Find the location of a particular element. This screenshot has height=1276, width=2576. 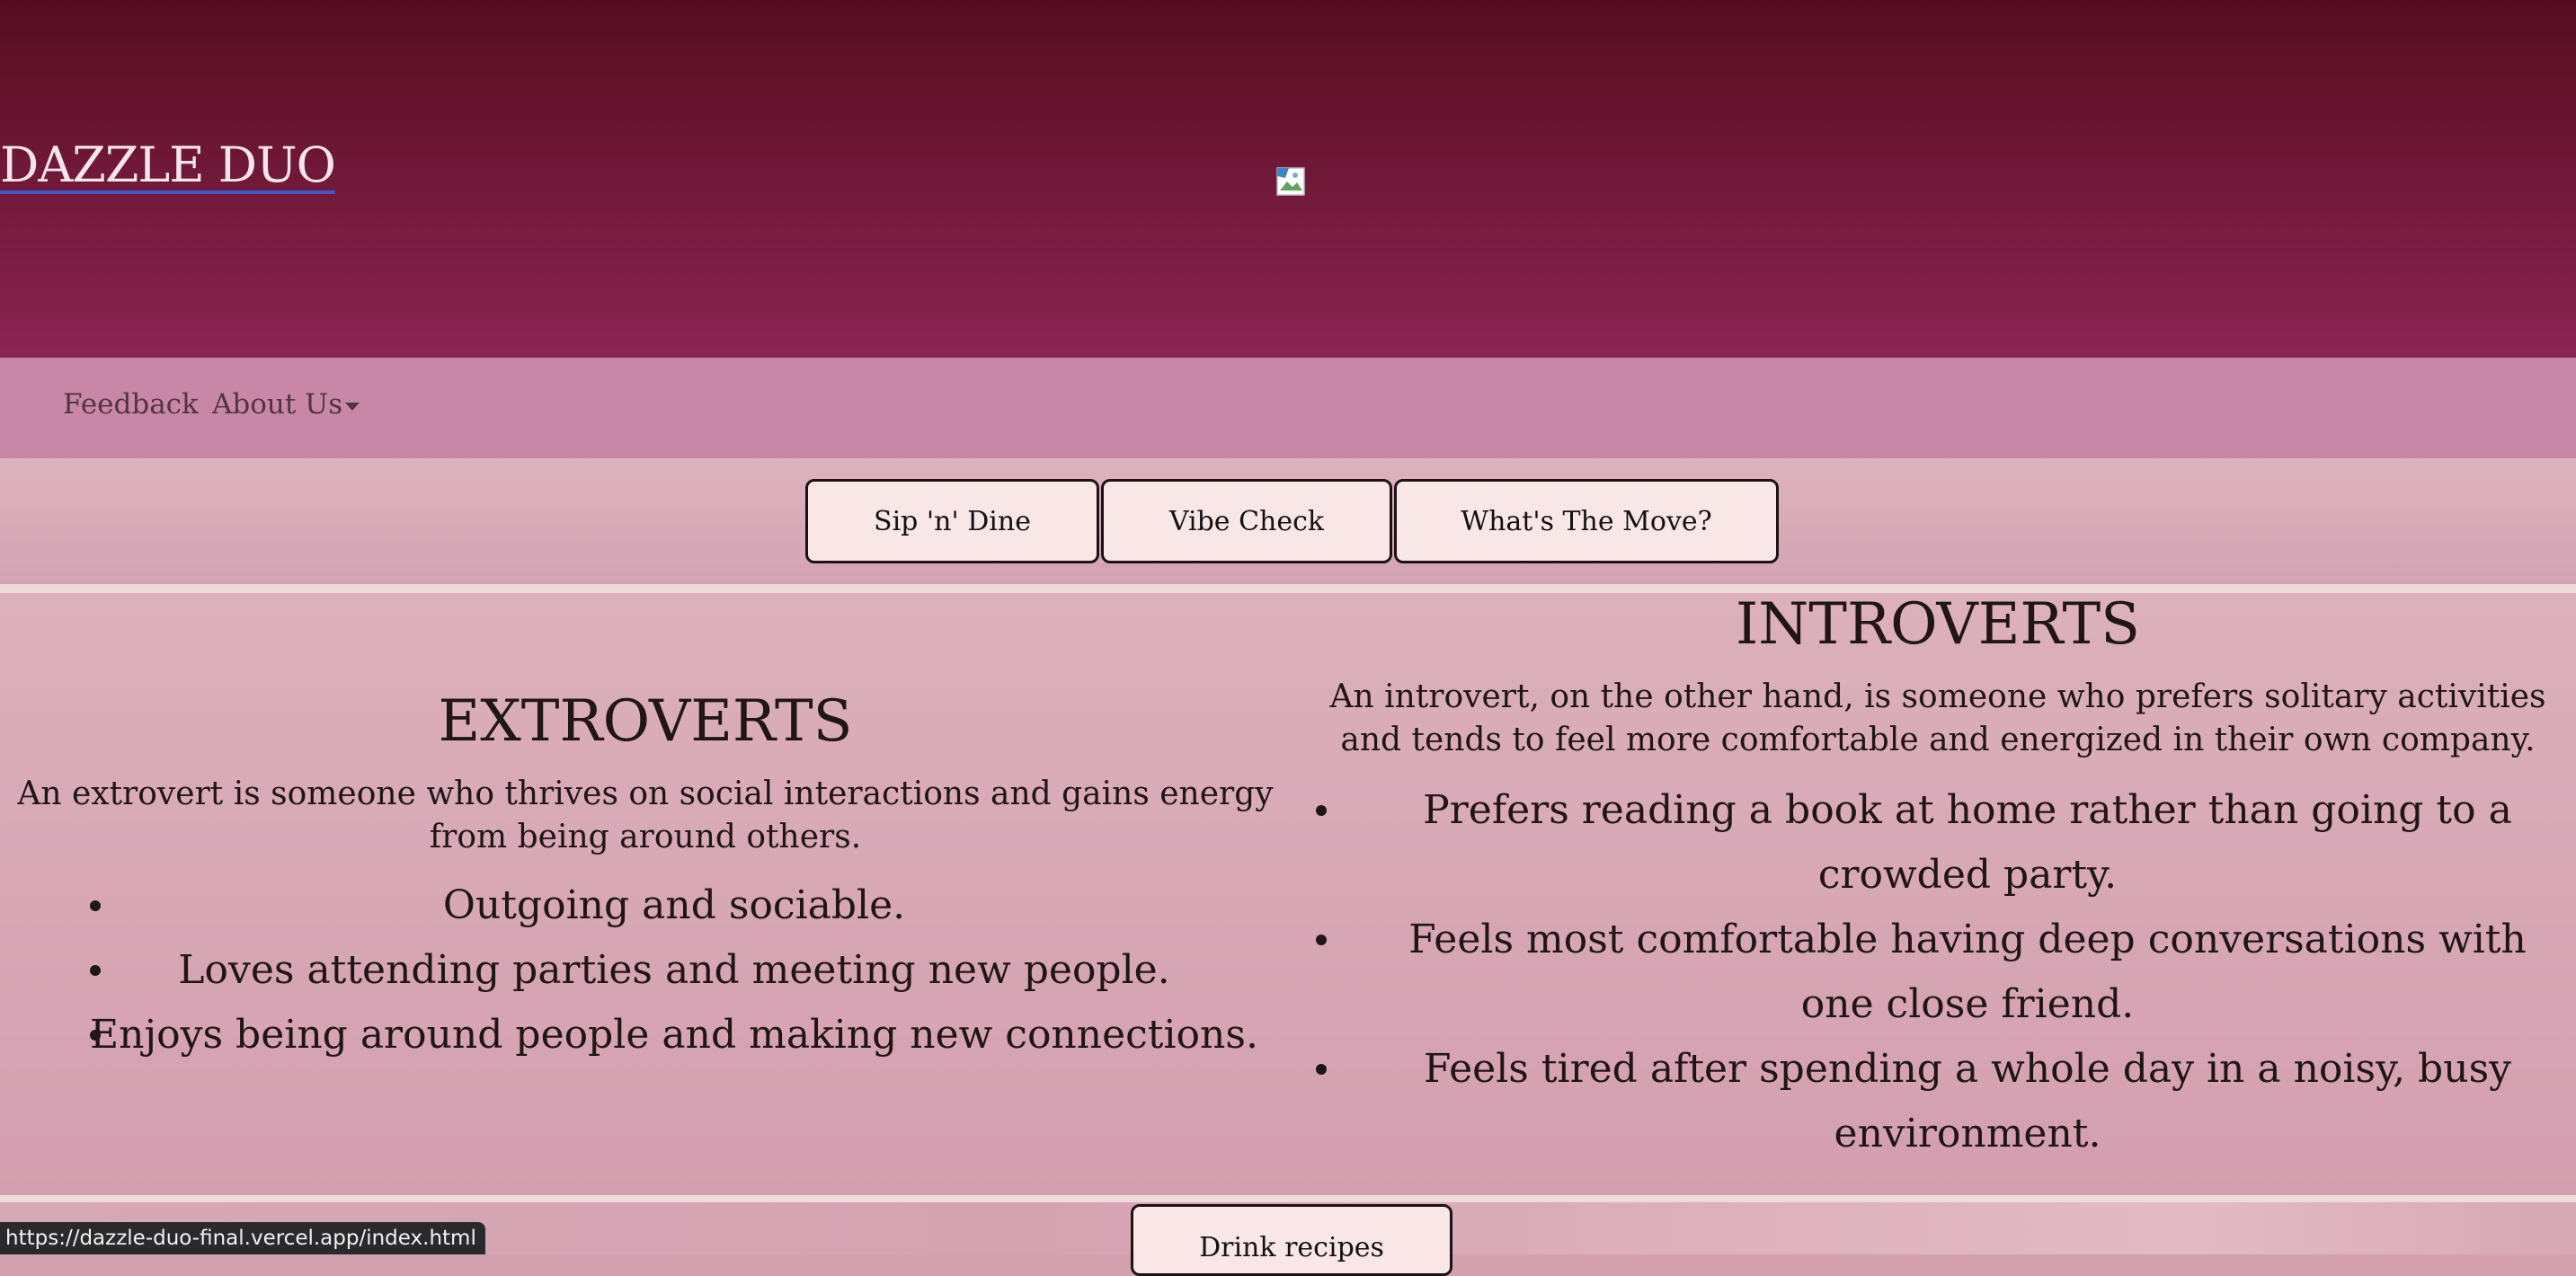

drink-recipes-button: Drink recipes is located at coordinates (1291, 1240).